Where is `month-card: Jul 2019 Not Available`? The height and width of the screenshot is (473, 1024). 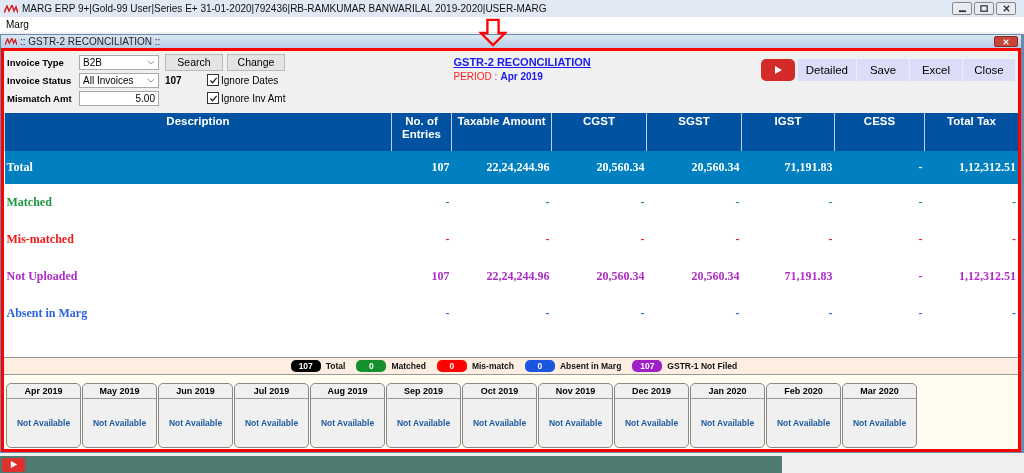
month-card: Jul 2019 Not Available is located at coordinates (271, 415).